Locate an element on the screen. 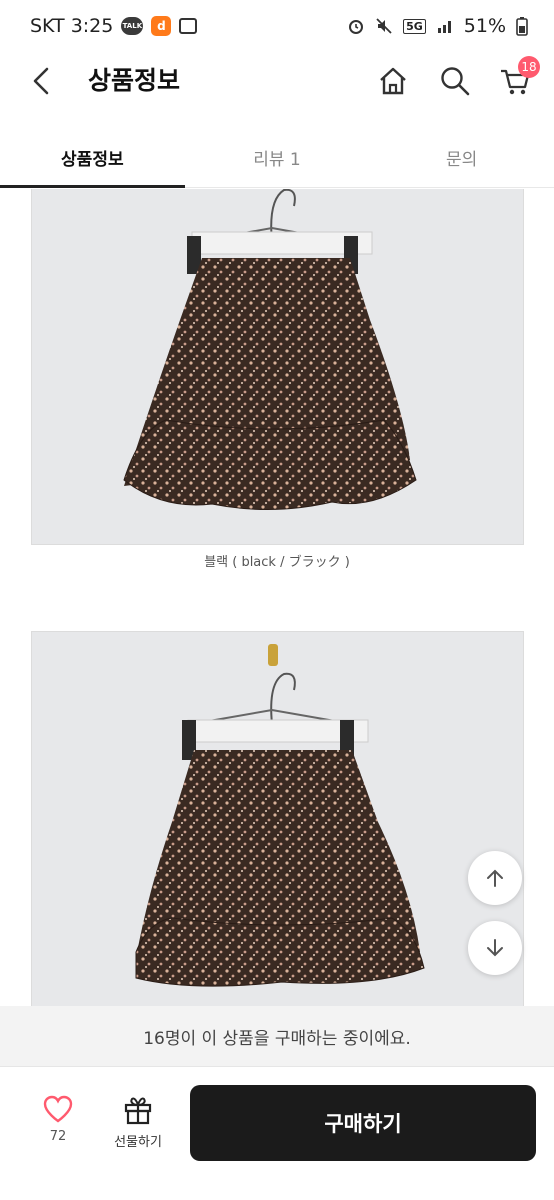 The height and width of the screenshot is (1200, 554). back-button is located at coordinates (41, 81).